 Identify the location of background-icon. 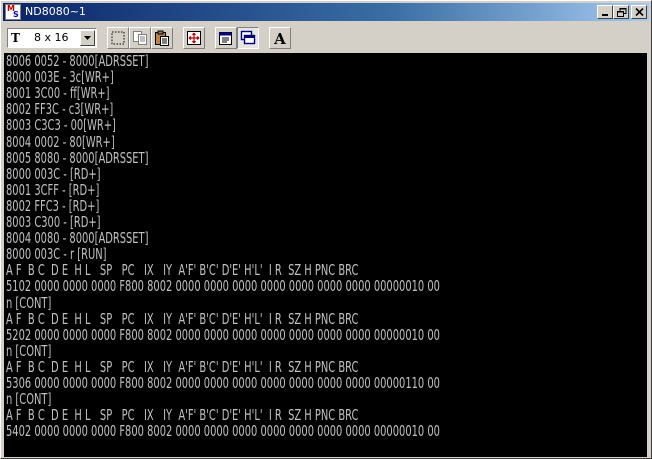
(248, 37).